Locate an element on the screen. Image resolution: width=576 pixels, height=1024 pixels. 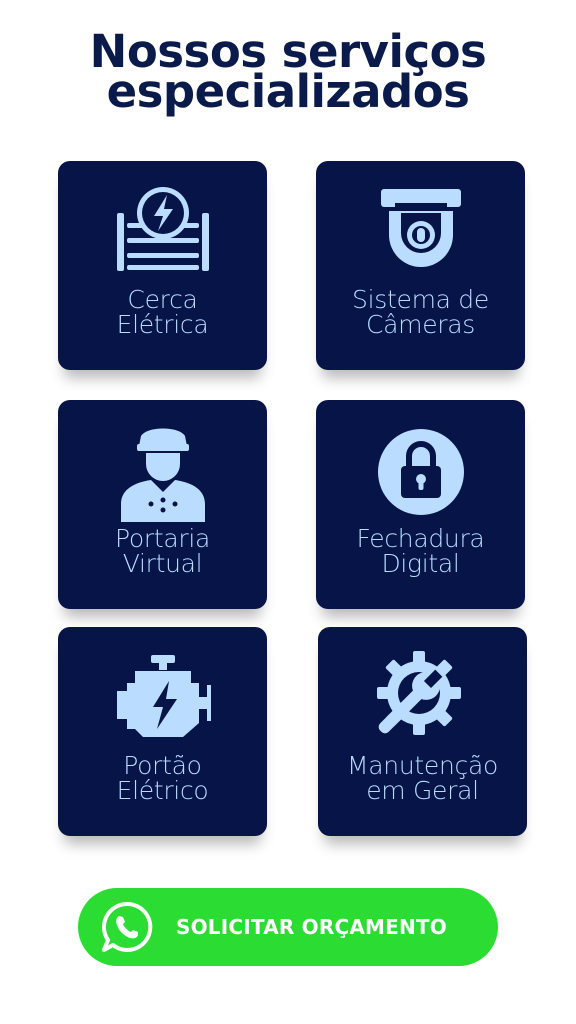
whatsapp-icon is located at coordinates (127, 927).